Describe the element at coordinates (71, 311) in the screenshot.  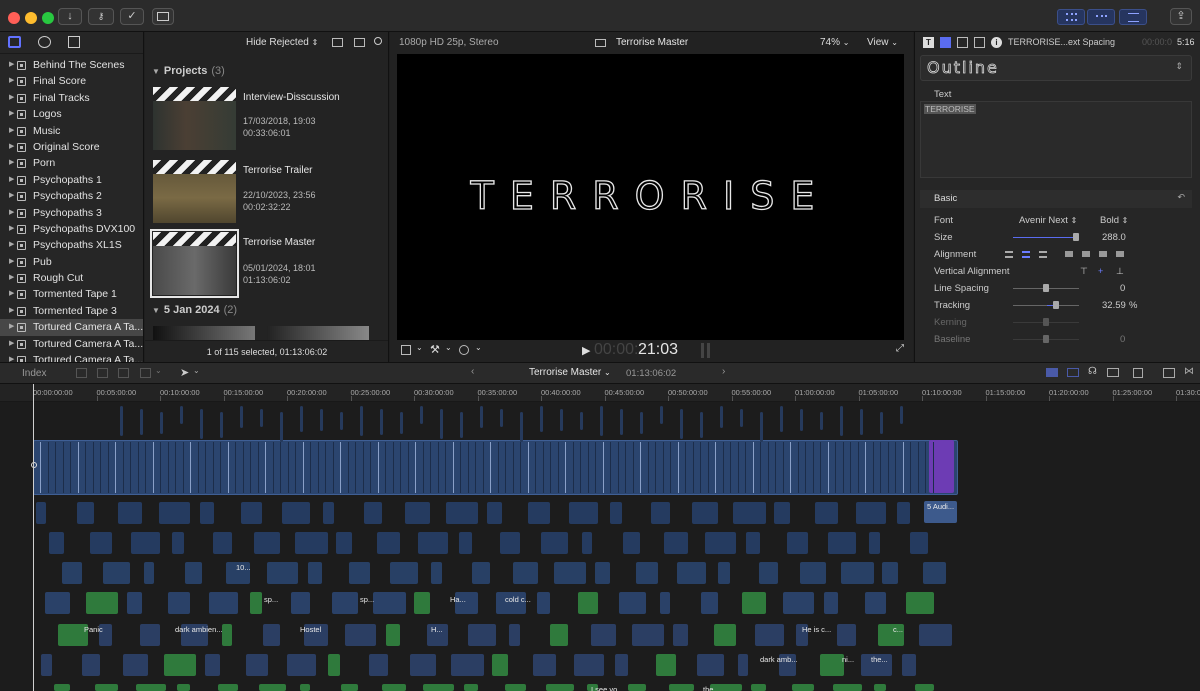
I see `library-event-item: ▶ Tormented Tape 3` at that location.